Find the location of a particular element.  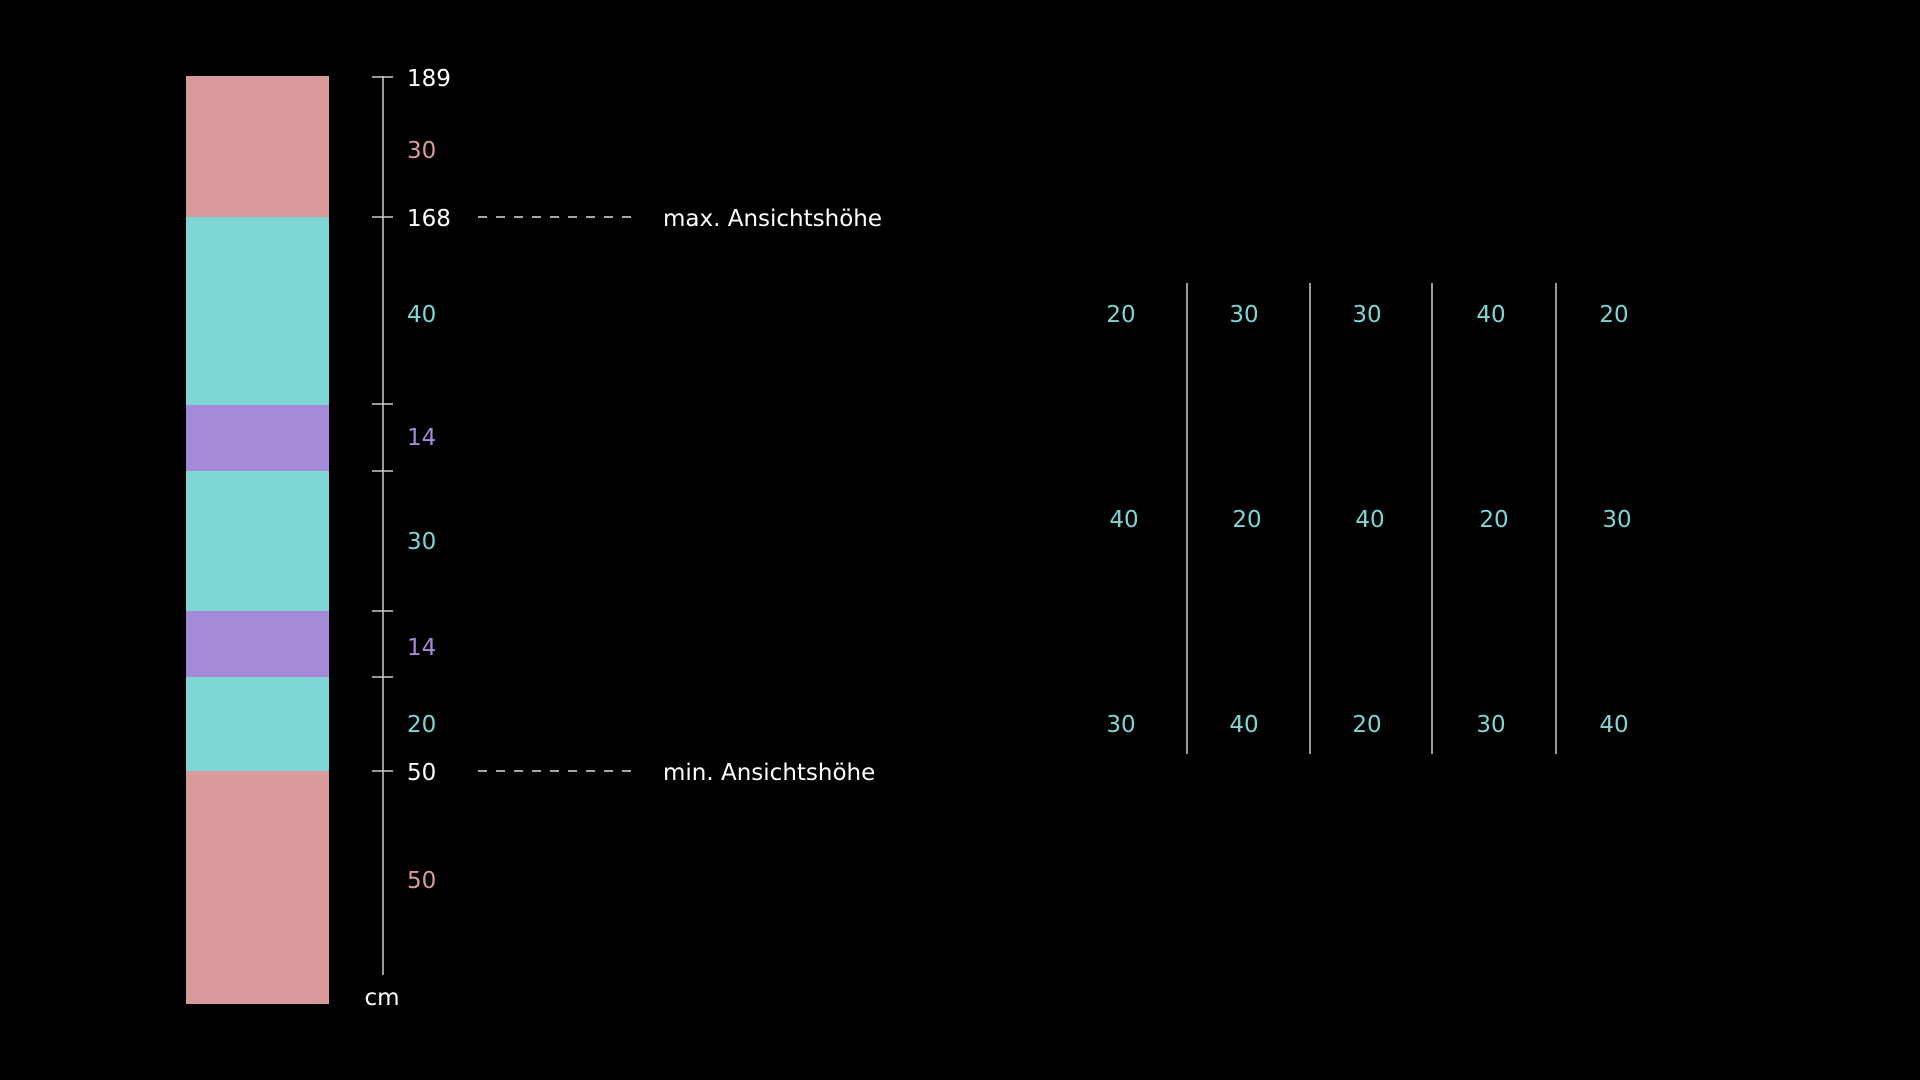

segment-bottom-pink is located at coordinates (257, 887).